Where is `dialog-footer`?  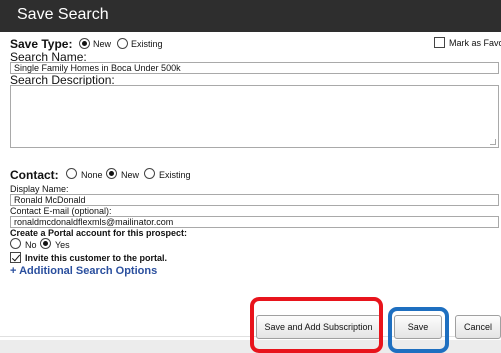
dialog-footer is located at coordinates (250, 346).